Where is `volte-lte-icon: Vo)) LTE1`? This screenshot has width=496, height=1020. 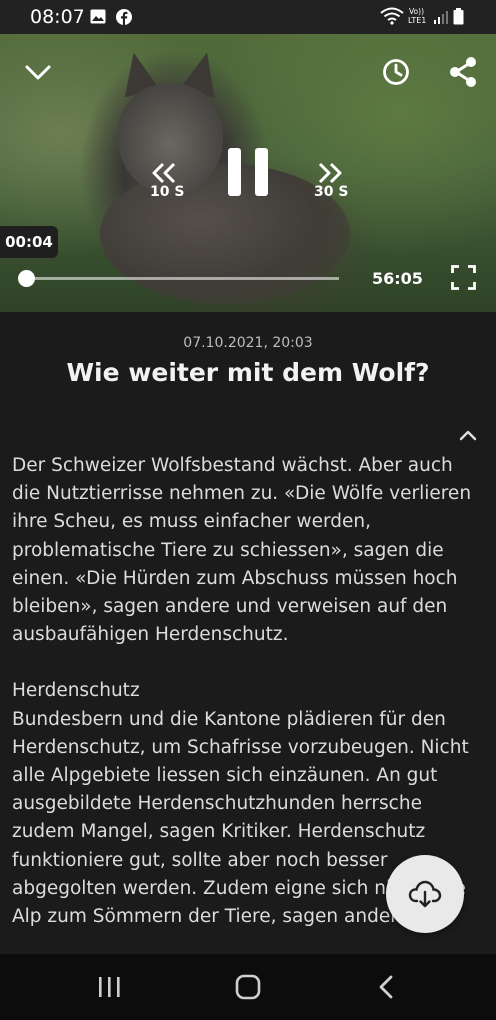 volte-lte-icon: Vo)) LTE1 is located at coordinates (417, 16).